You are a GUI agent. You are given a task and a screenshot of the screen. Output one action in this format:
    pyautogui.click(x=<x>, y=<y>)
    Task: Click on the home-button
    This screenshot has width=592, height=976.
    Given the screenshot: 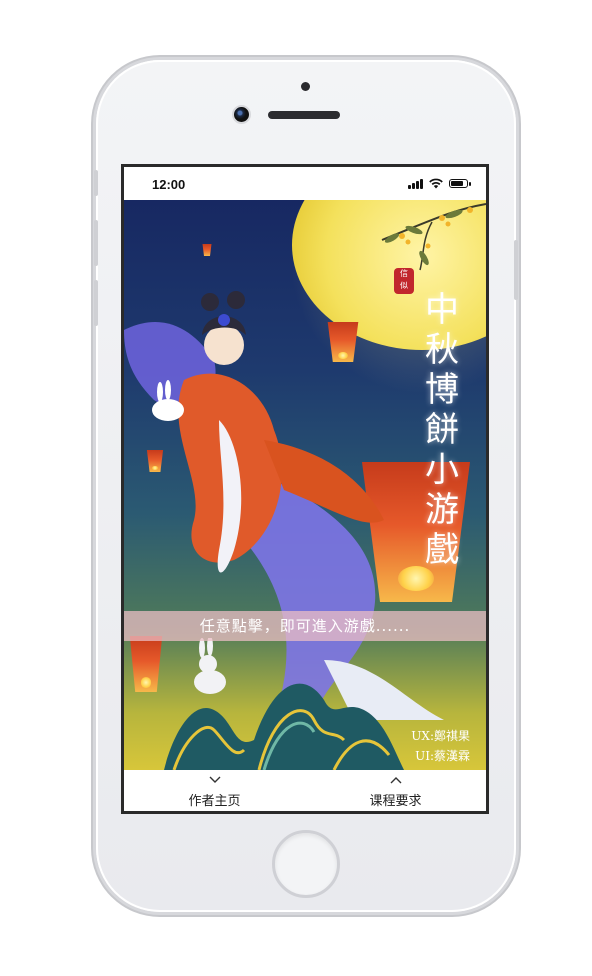 What is the action you would take?
    pyautogui.click(x=306, y=864)
    